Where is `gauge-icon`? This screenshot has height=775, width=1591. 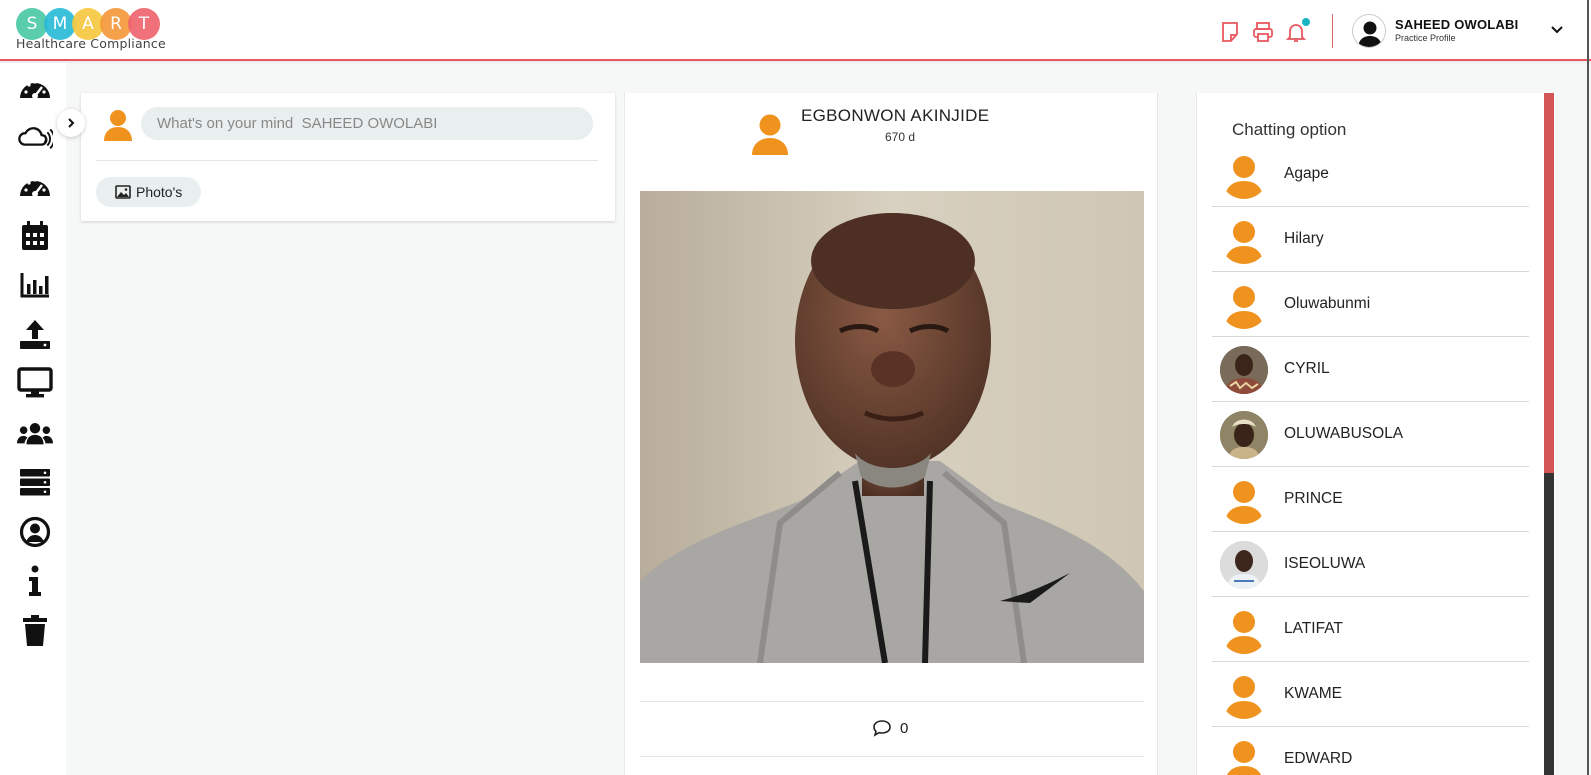 gauge-icon is located at coordinates (35, 187).